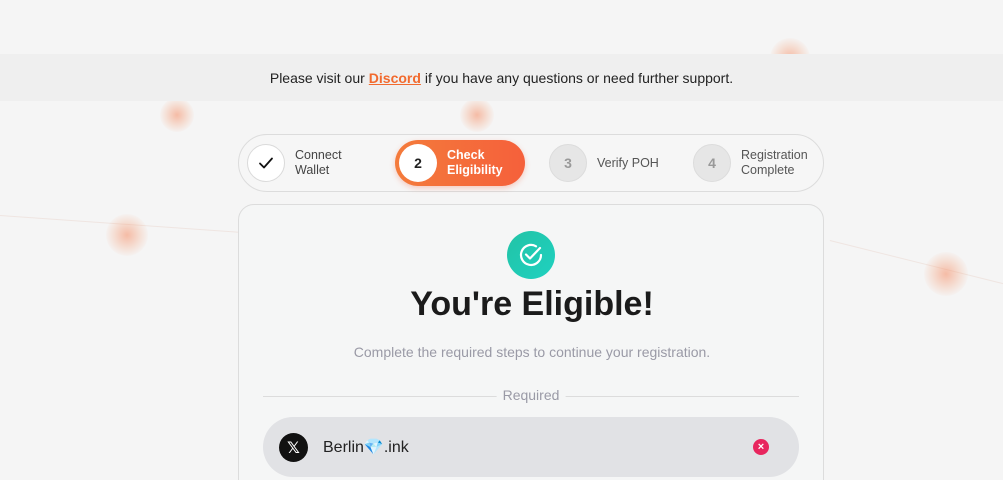  I want to click on step-registration-complete: 4 Registration Complete, so click(750, 163).